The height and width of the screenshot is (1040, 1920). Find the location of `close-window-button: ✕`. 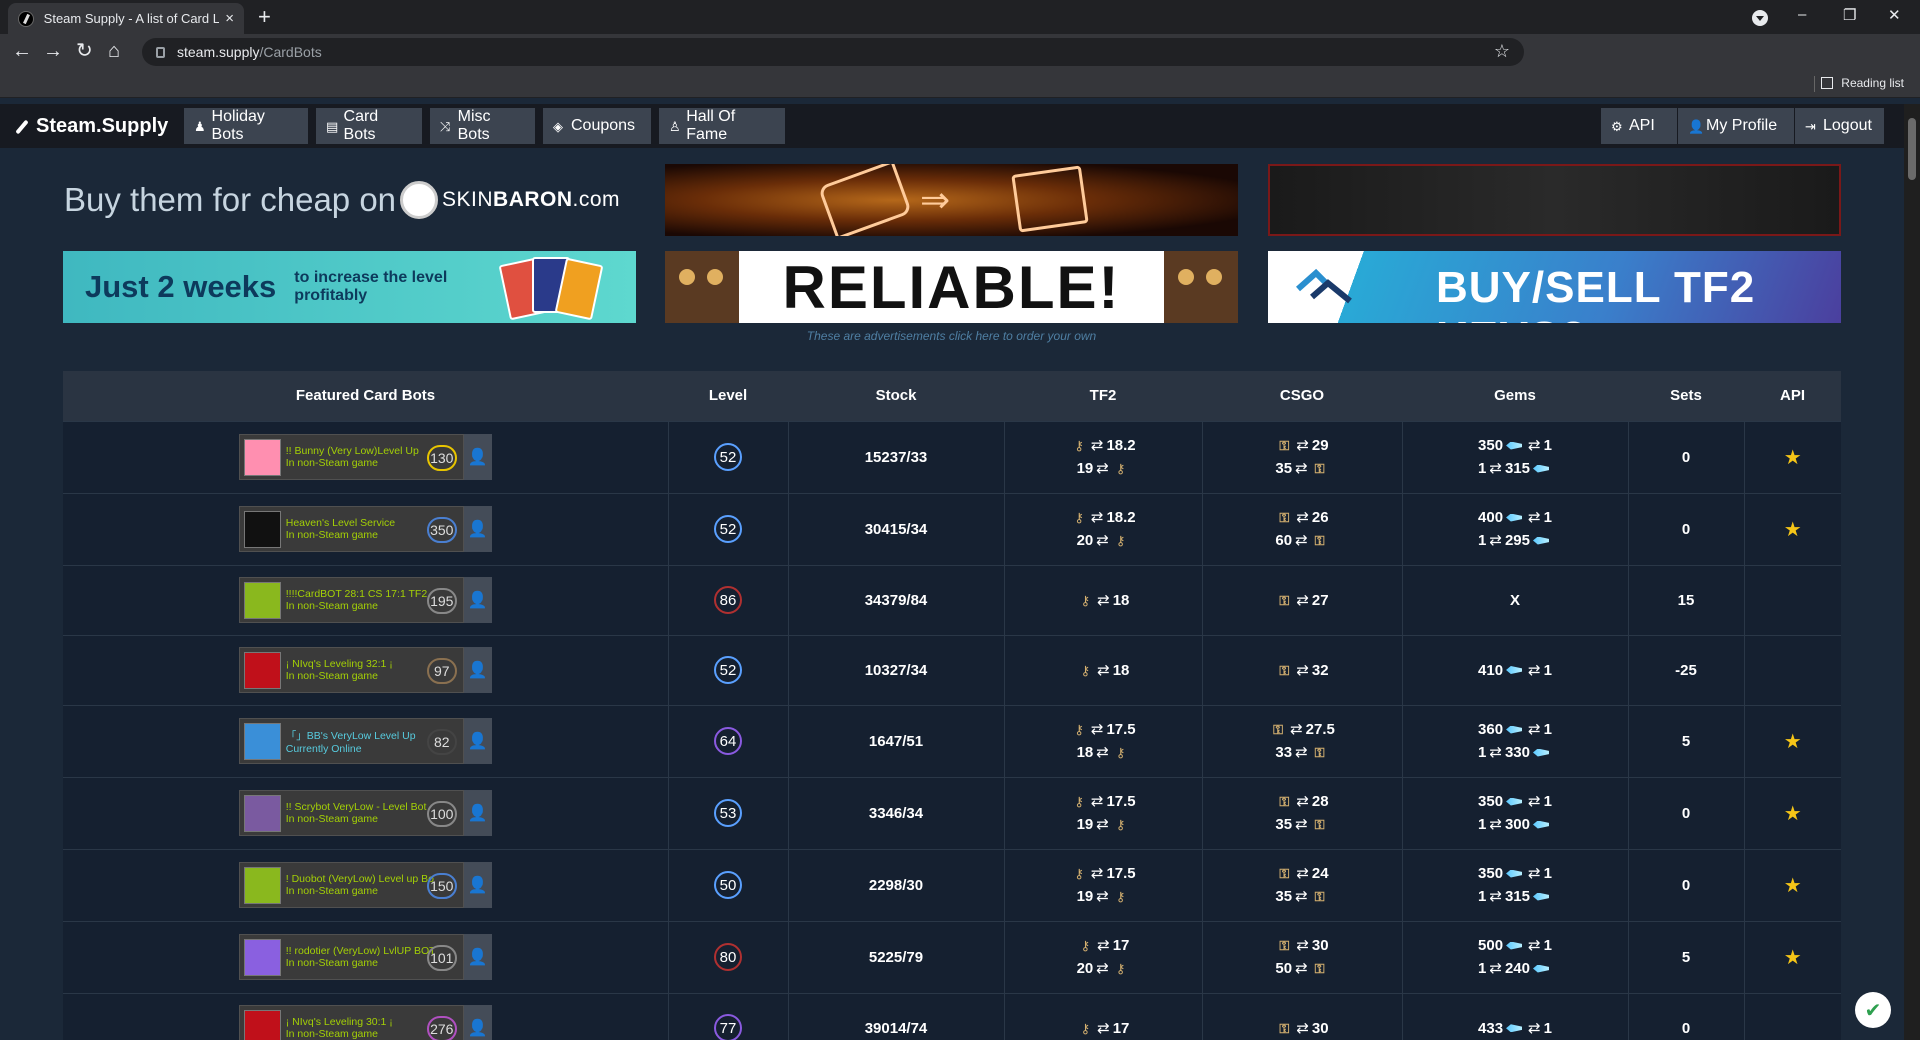

close-window-button: ✕ is located at coordinates (1894, 15).